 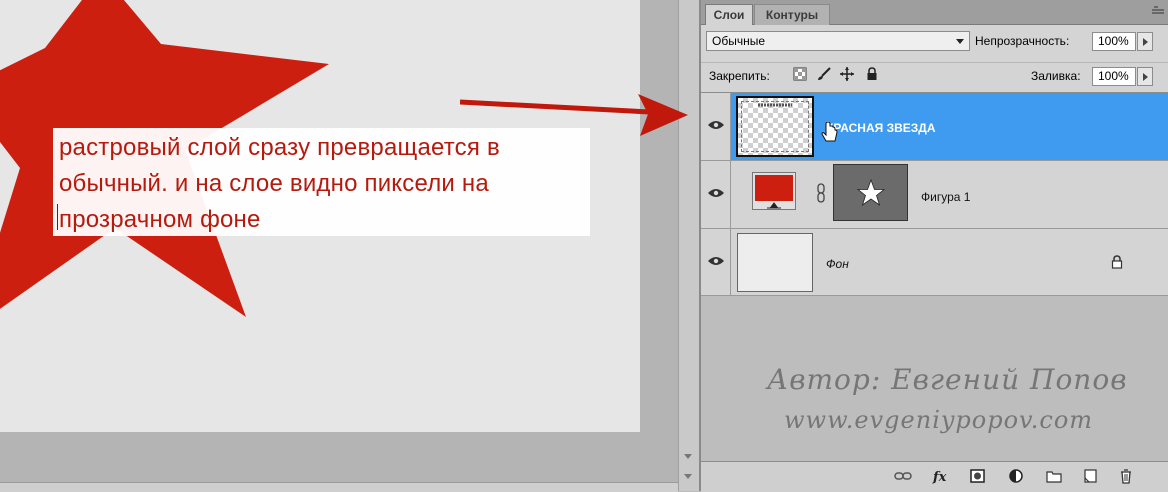 I want to click on thumbnail-border, so click(x=775, y=126).